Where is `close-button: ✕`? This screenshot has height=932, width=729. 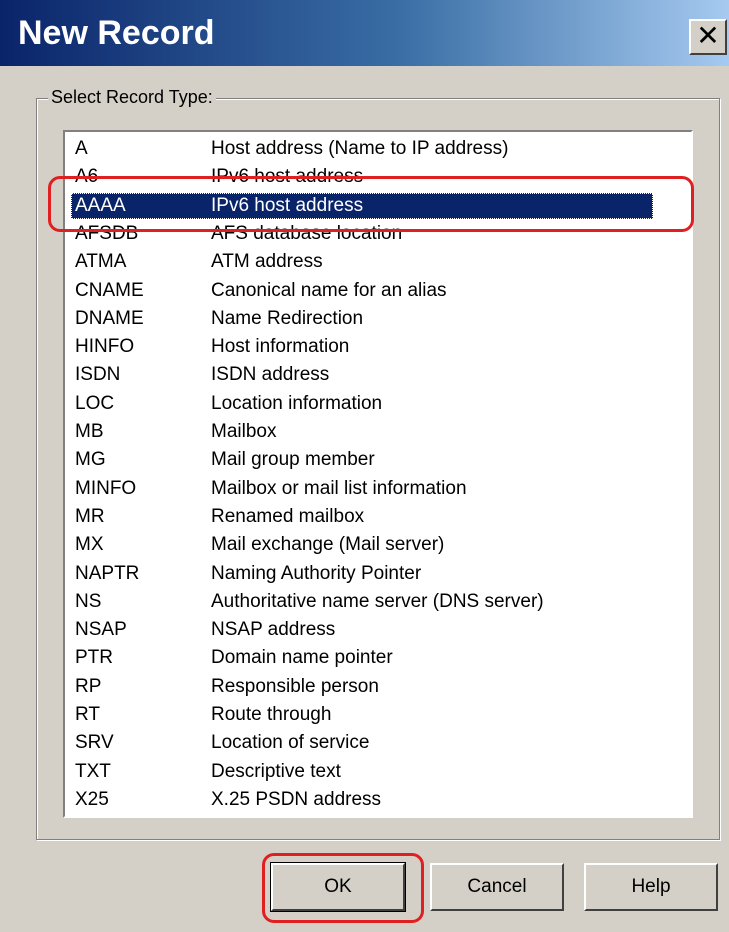
close-button: ✕ is located at coordinates (708, 37).